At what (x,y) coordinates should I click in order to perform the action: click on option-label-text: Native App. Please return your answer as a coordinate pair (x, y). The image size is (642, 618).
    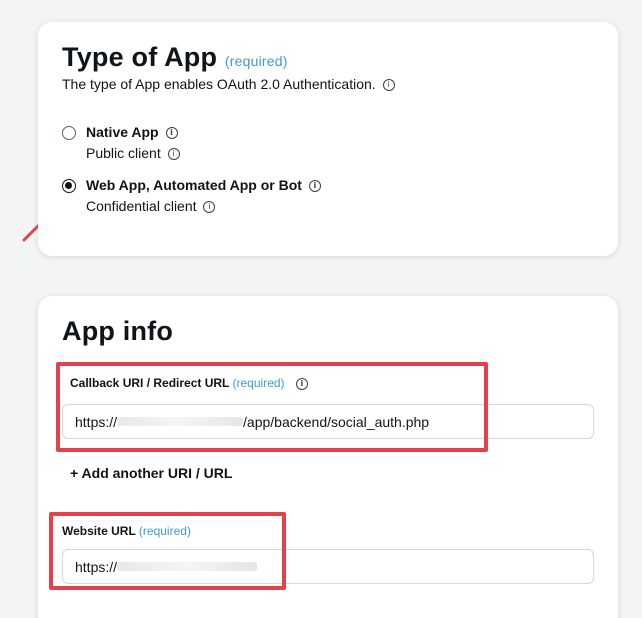
    Looking at the image, I should click on (122, 132).